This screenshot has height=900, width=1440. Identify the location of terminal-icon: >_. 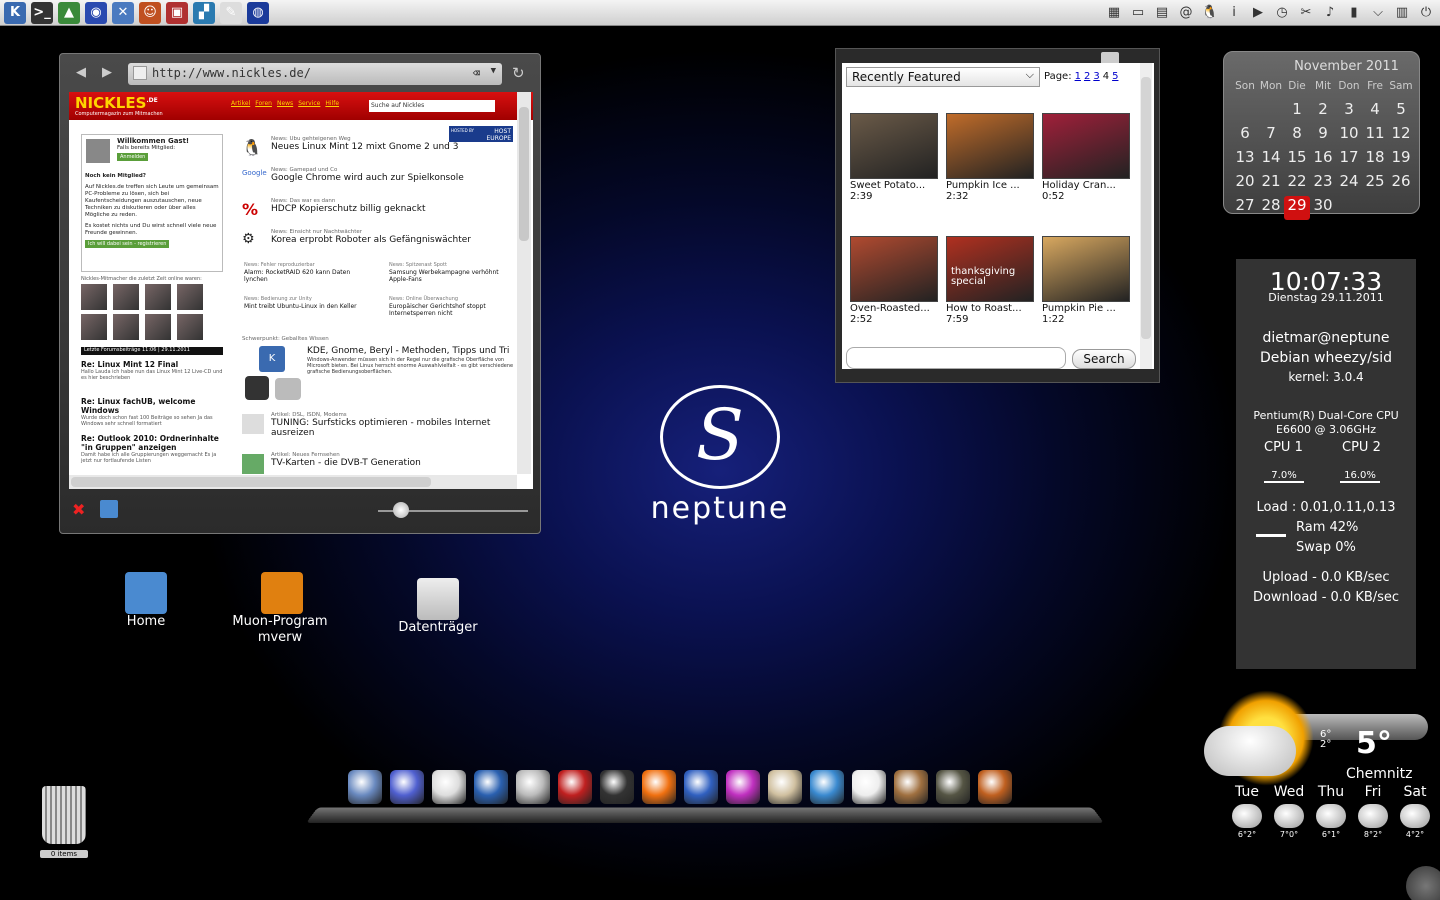
(42, 12).